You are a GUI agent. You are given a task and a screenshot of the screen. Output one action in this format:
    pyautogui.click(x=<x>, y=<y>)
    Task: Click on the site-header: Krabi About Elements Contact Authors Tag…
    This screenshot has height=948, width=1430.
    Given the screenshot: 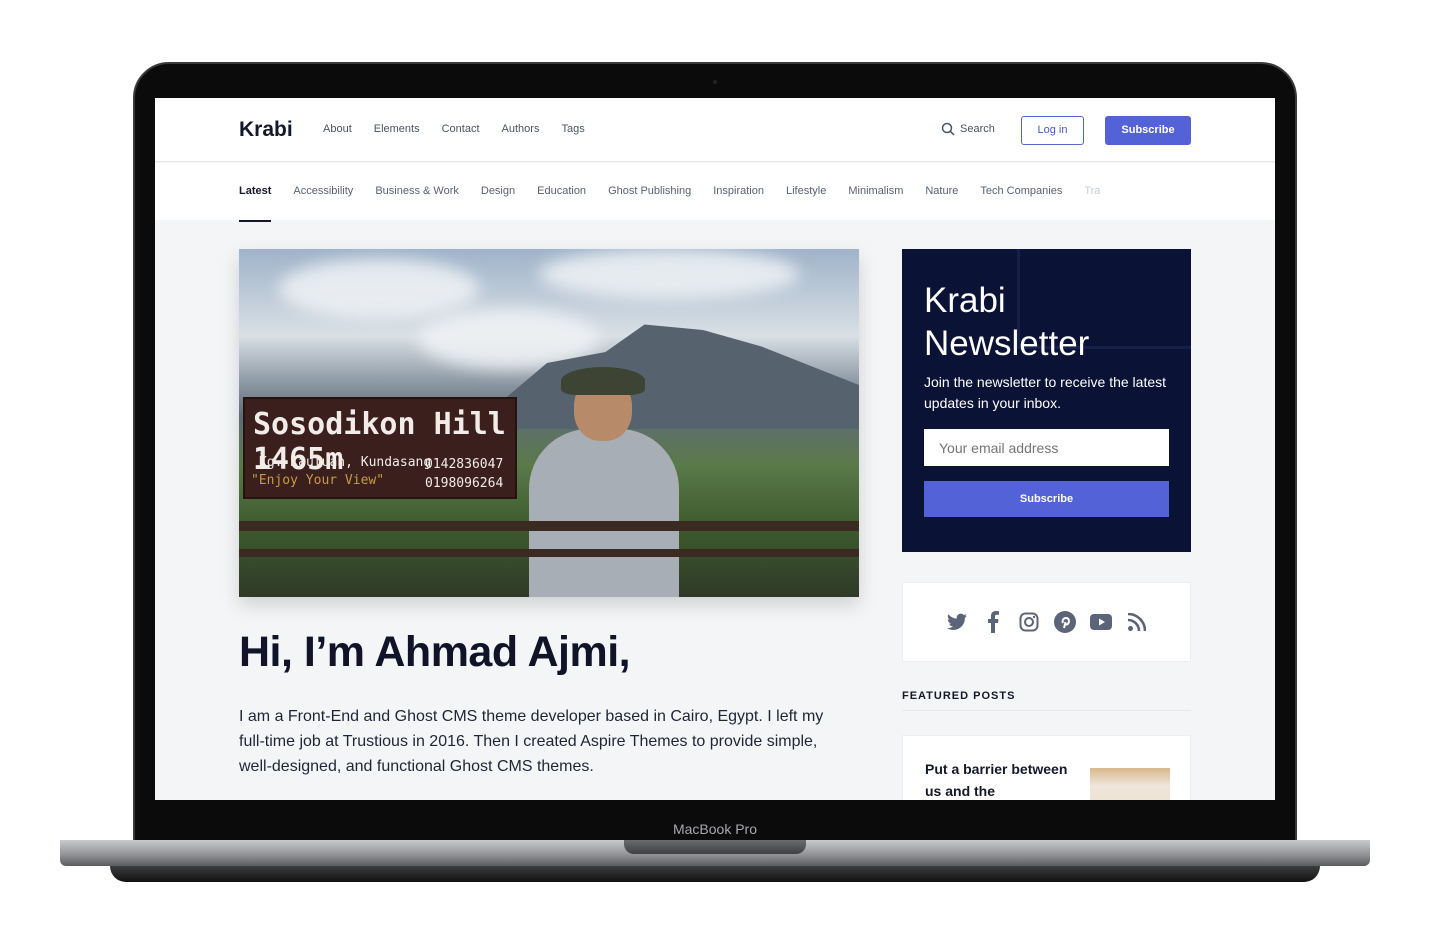 What is the action you would take?
    pyautogui.click(x=715, y=130)
    